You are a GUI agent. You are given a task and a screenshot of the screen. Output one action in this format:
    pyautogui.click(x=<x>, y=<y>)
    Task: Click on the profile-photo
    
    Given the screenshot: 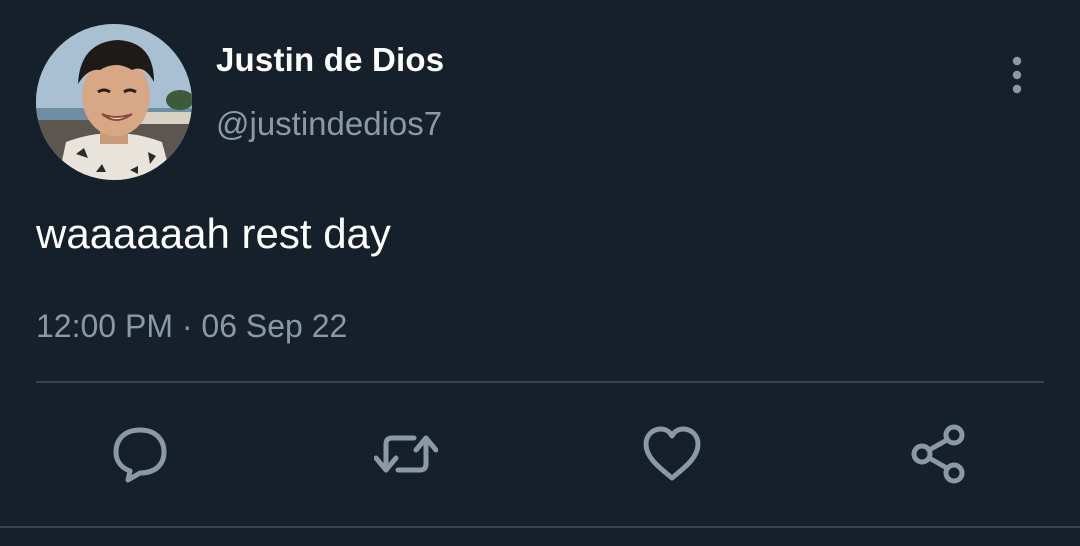 What is the action you would take?
    pyautogui.click(x=114, y=102)
    